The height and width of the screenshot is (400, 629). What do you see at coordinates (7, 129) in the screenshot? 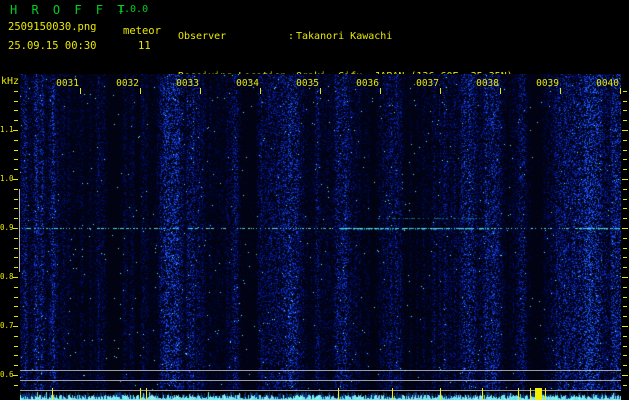
I see `freq-tick-label: 1.1` at bounding box center [7, 129].